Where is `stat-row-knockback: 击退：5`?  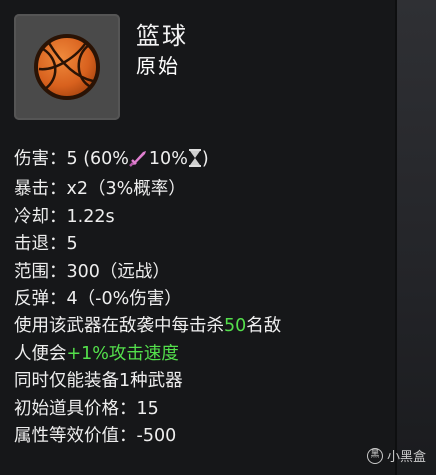 stat-row-knockback: 击退：5 is located at coordinates (201, 244).